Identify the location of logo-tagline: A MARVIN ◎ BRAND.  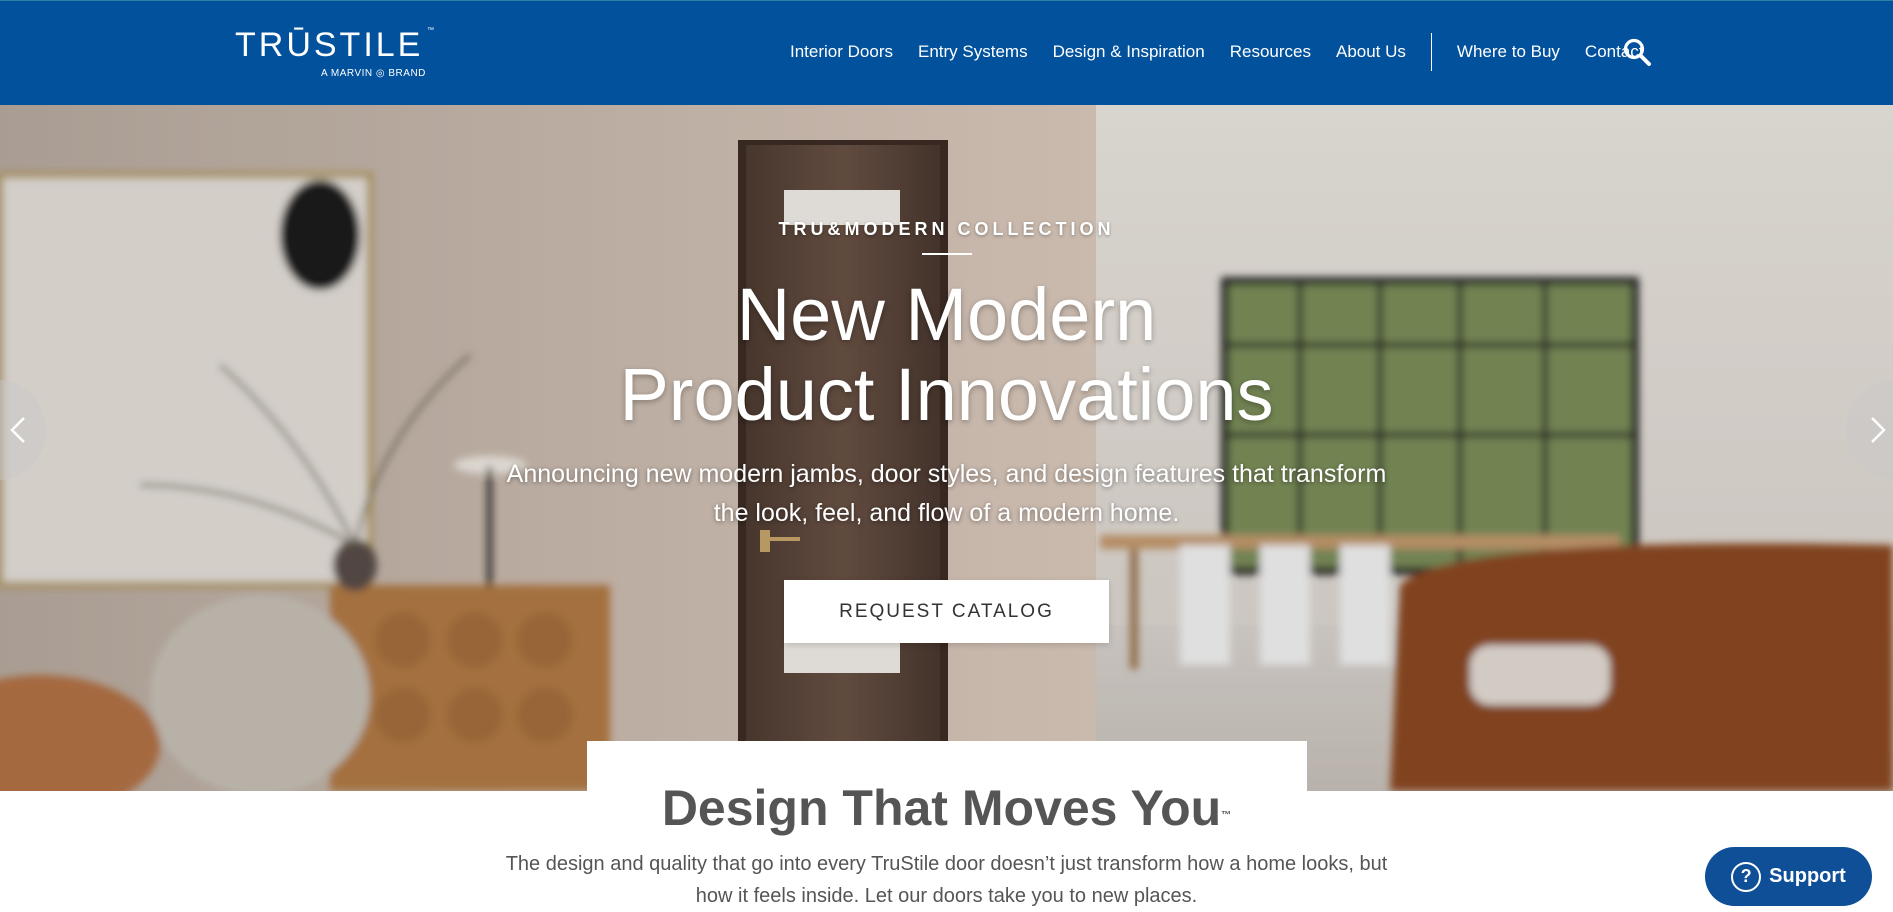
(373, 73).